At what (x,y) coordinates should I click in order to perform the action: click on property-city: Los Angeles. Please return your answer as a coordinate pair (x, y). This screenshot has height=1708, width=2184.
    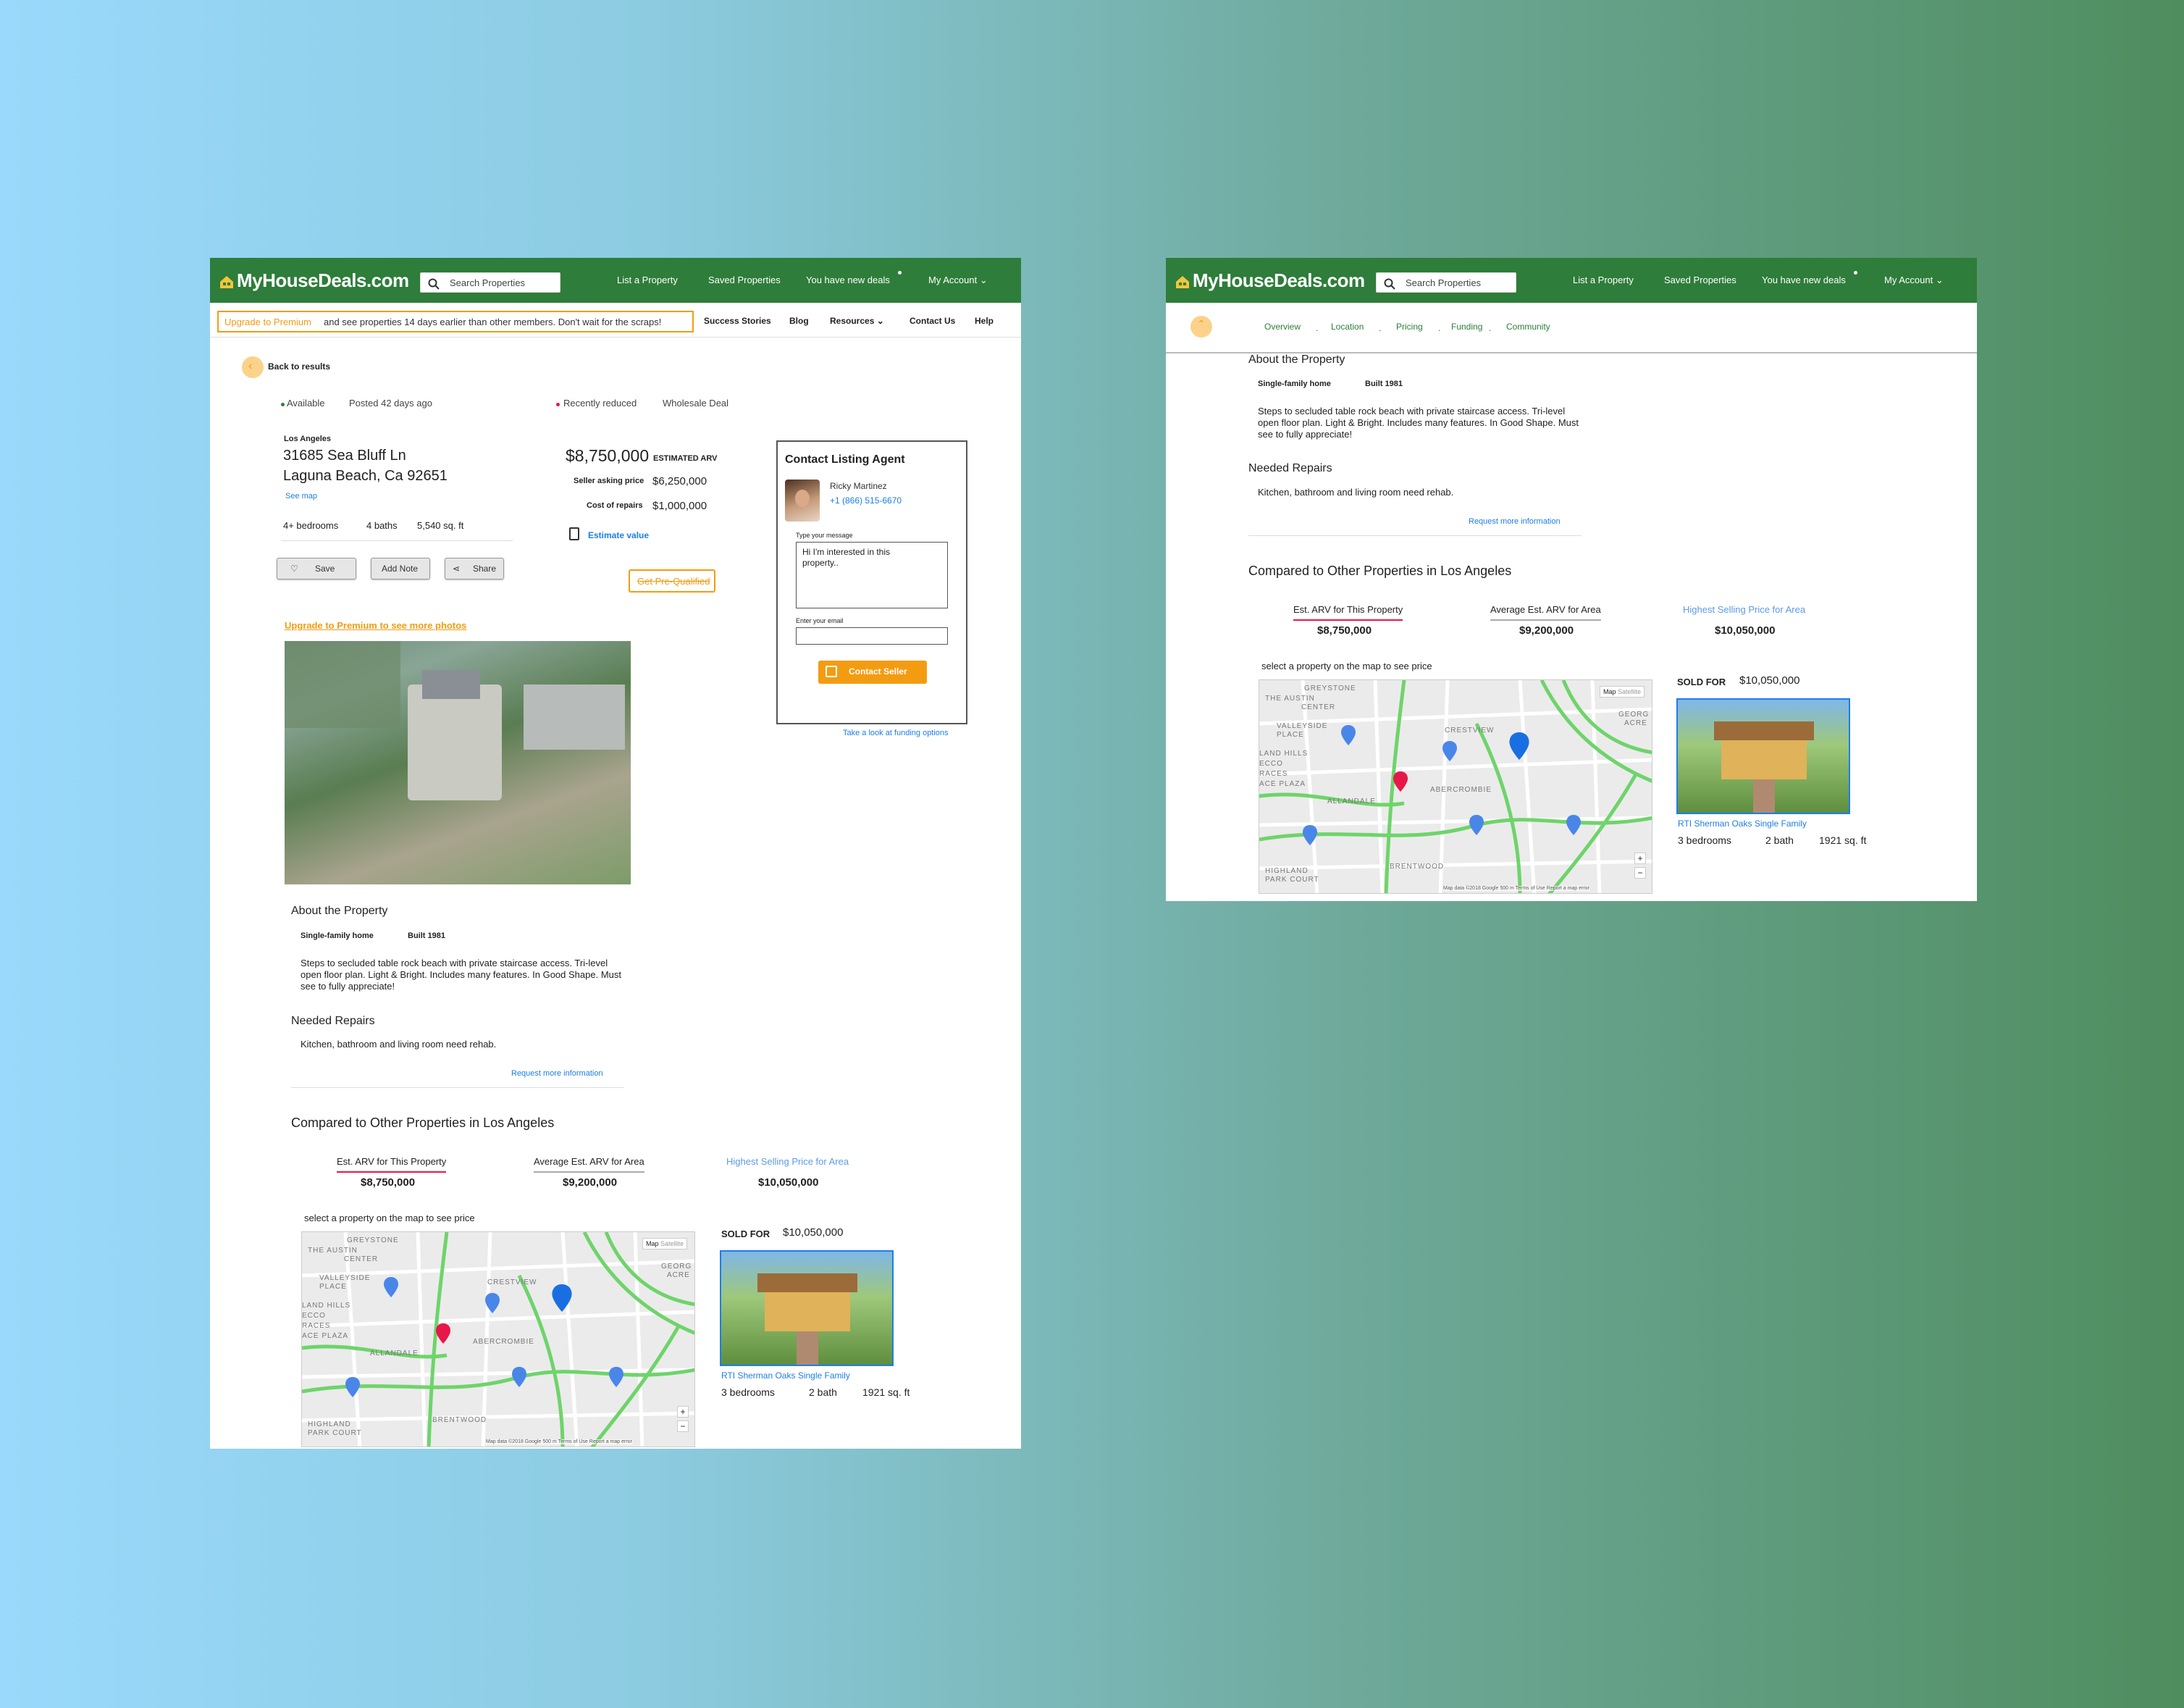
    Looking at the image, I should click on (307, 439).